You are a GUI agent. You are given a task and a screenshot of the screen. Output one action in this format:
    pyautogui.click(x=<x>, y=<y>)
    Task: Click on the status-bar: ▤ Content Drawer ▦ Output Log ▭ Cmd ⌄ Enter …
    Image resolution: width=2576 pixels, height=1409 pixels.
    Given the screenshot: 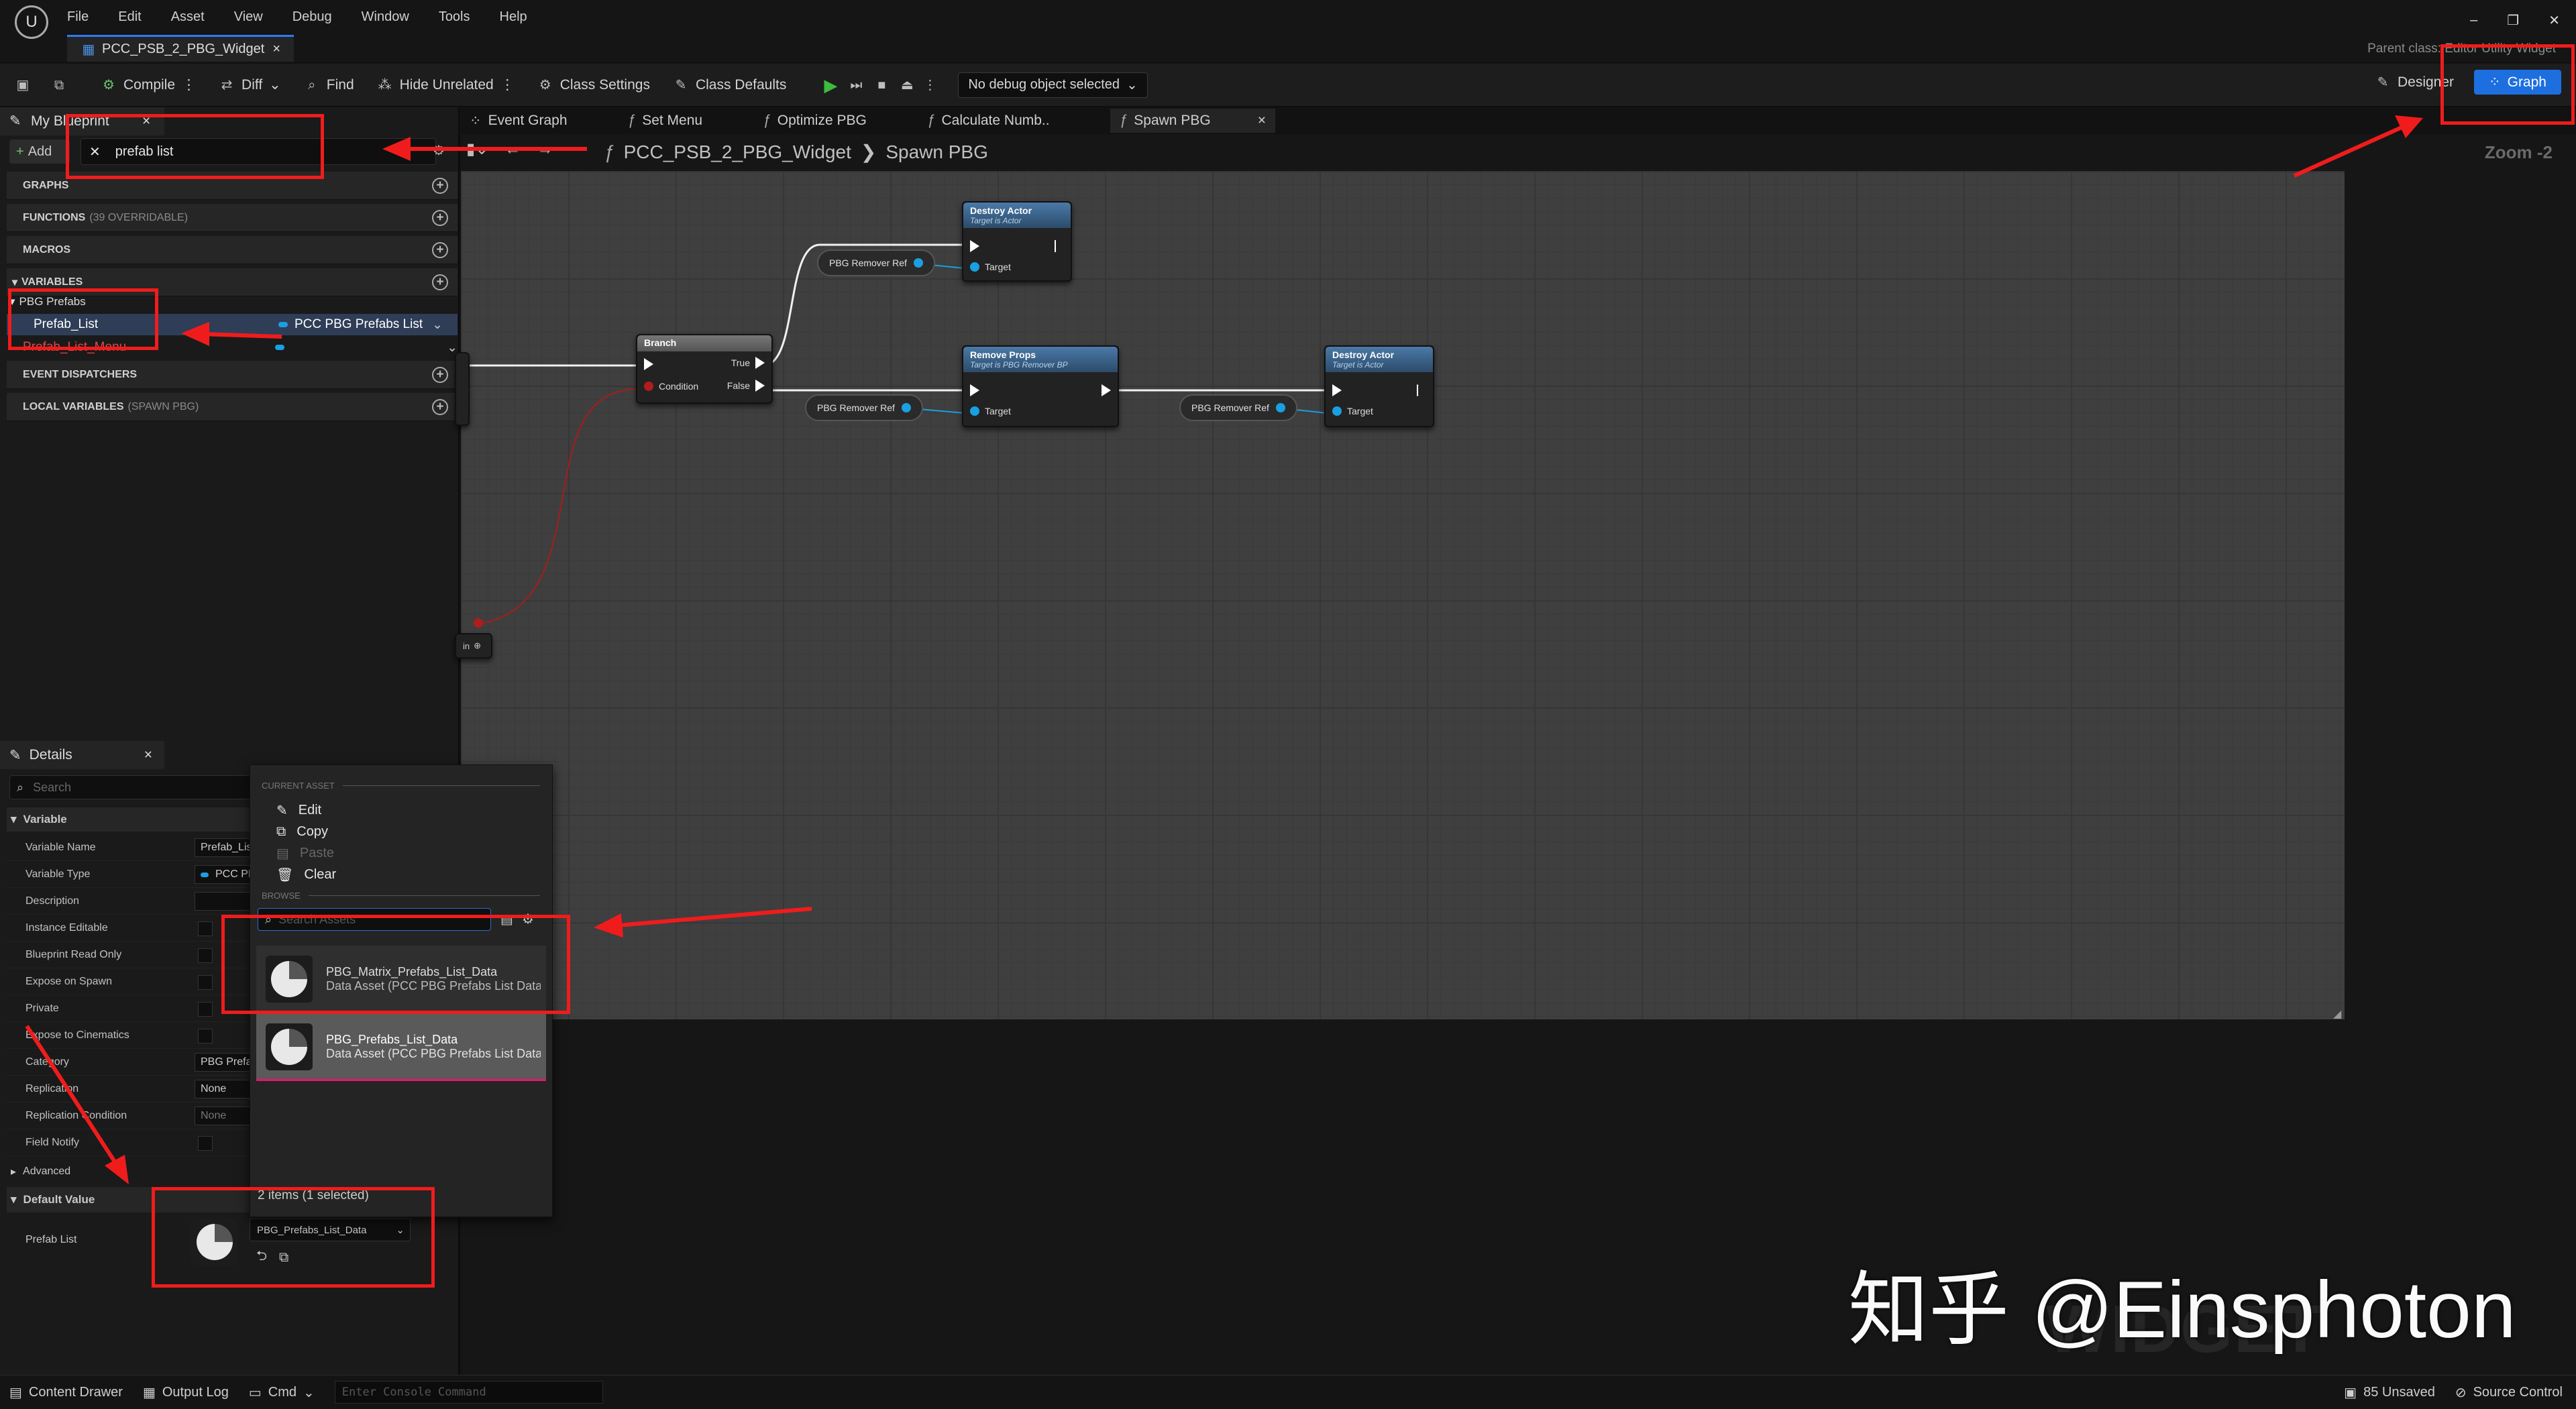 What is the action you would take?
    pyautogui.click(x=1288, y=1392)
    